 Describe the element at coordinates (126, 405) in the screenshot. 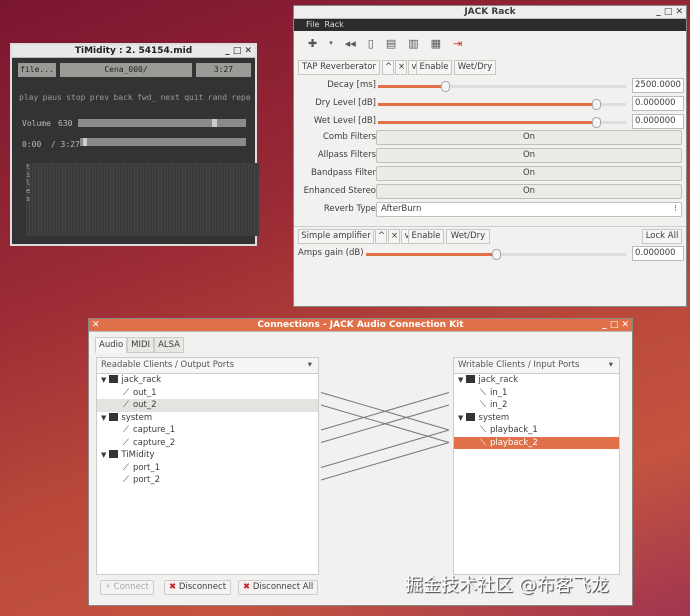

I see `output-port-icon: ⟋` at that location.